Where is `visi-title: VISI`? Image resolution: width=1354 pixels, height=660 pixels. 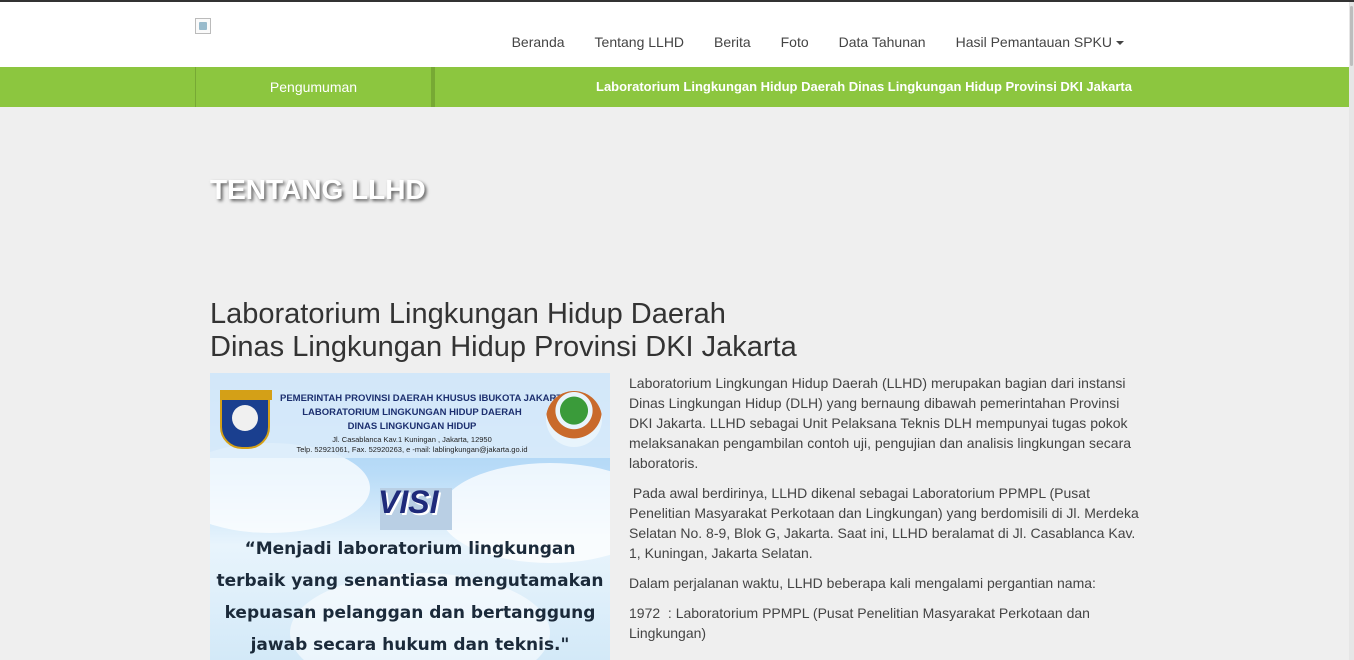 visi-title: VISI is located at coordinates (408, 502).